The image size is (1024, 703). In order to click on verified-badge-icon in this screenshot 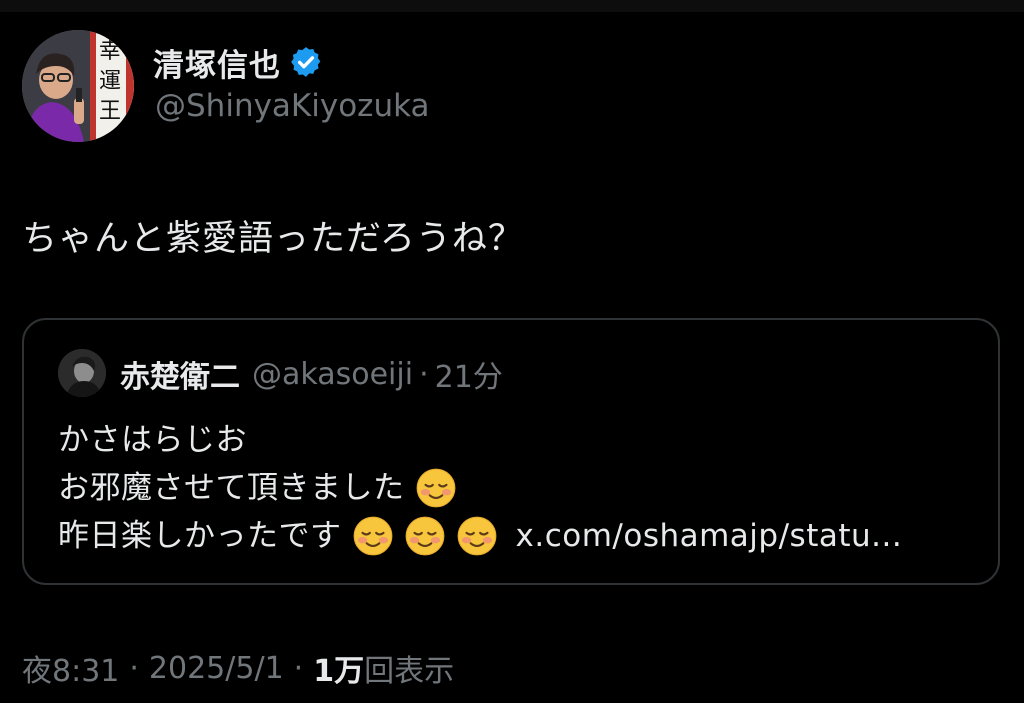, I will do `click(306, 62)`.